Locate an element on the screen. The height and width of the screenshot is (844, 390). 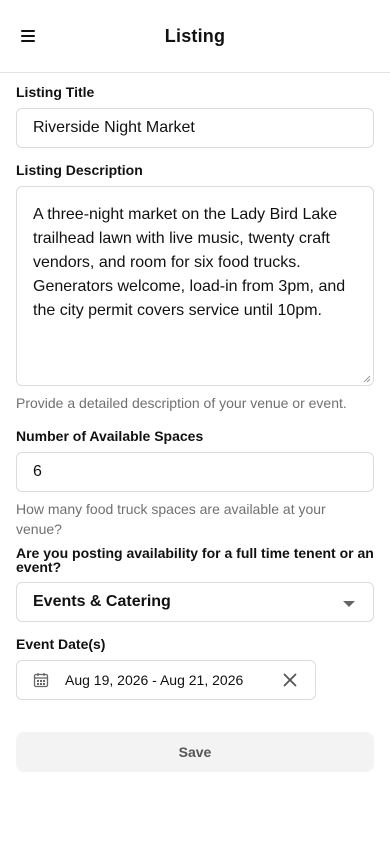
event-dates-value: Aug 19, 2026 - Aug 21, 2026 is located at coordinates (154, 680).